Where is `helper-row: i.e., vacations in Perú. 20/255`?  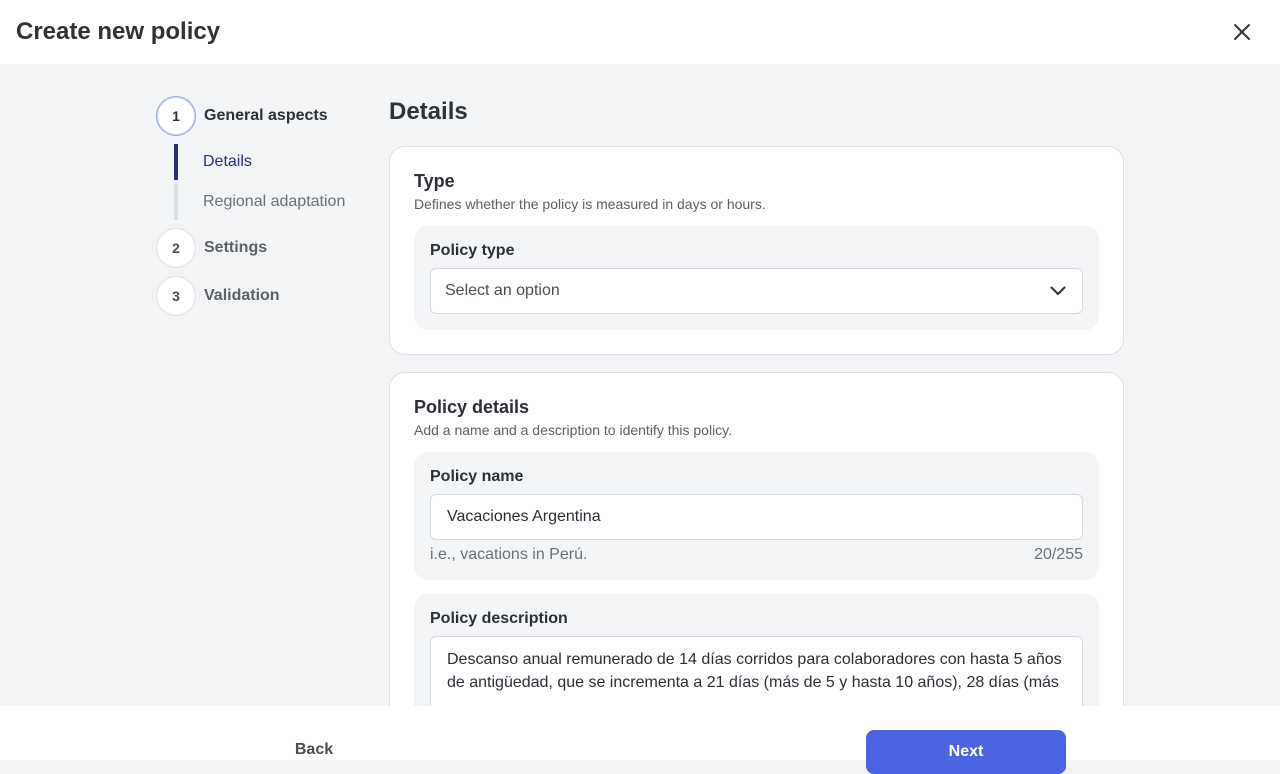 helper-row: i.e., vacations in Perú. 20/255 is located at coordinates (756, 555).